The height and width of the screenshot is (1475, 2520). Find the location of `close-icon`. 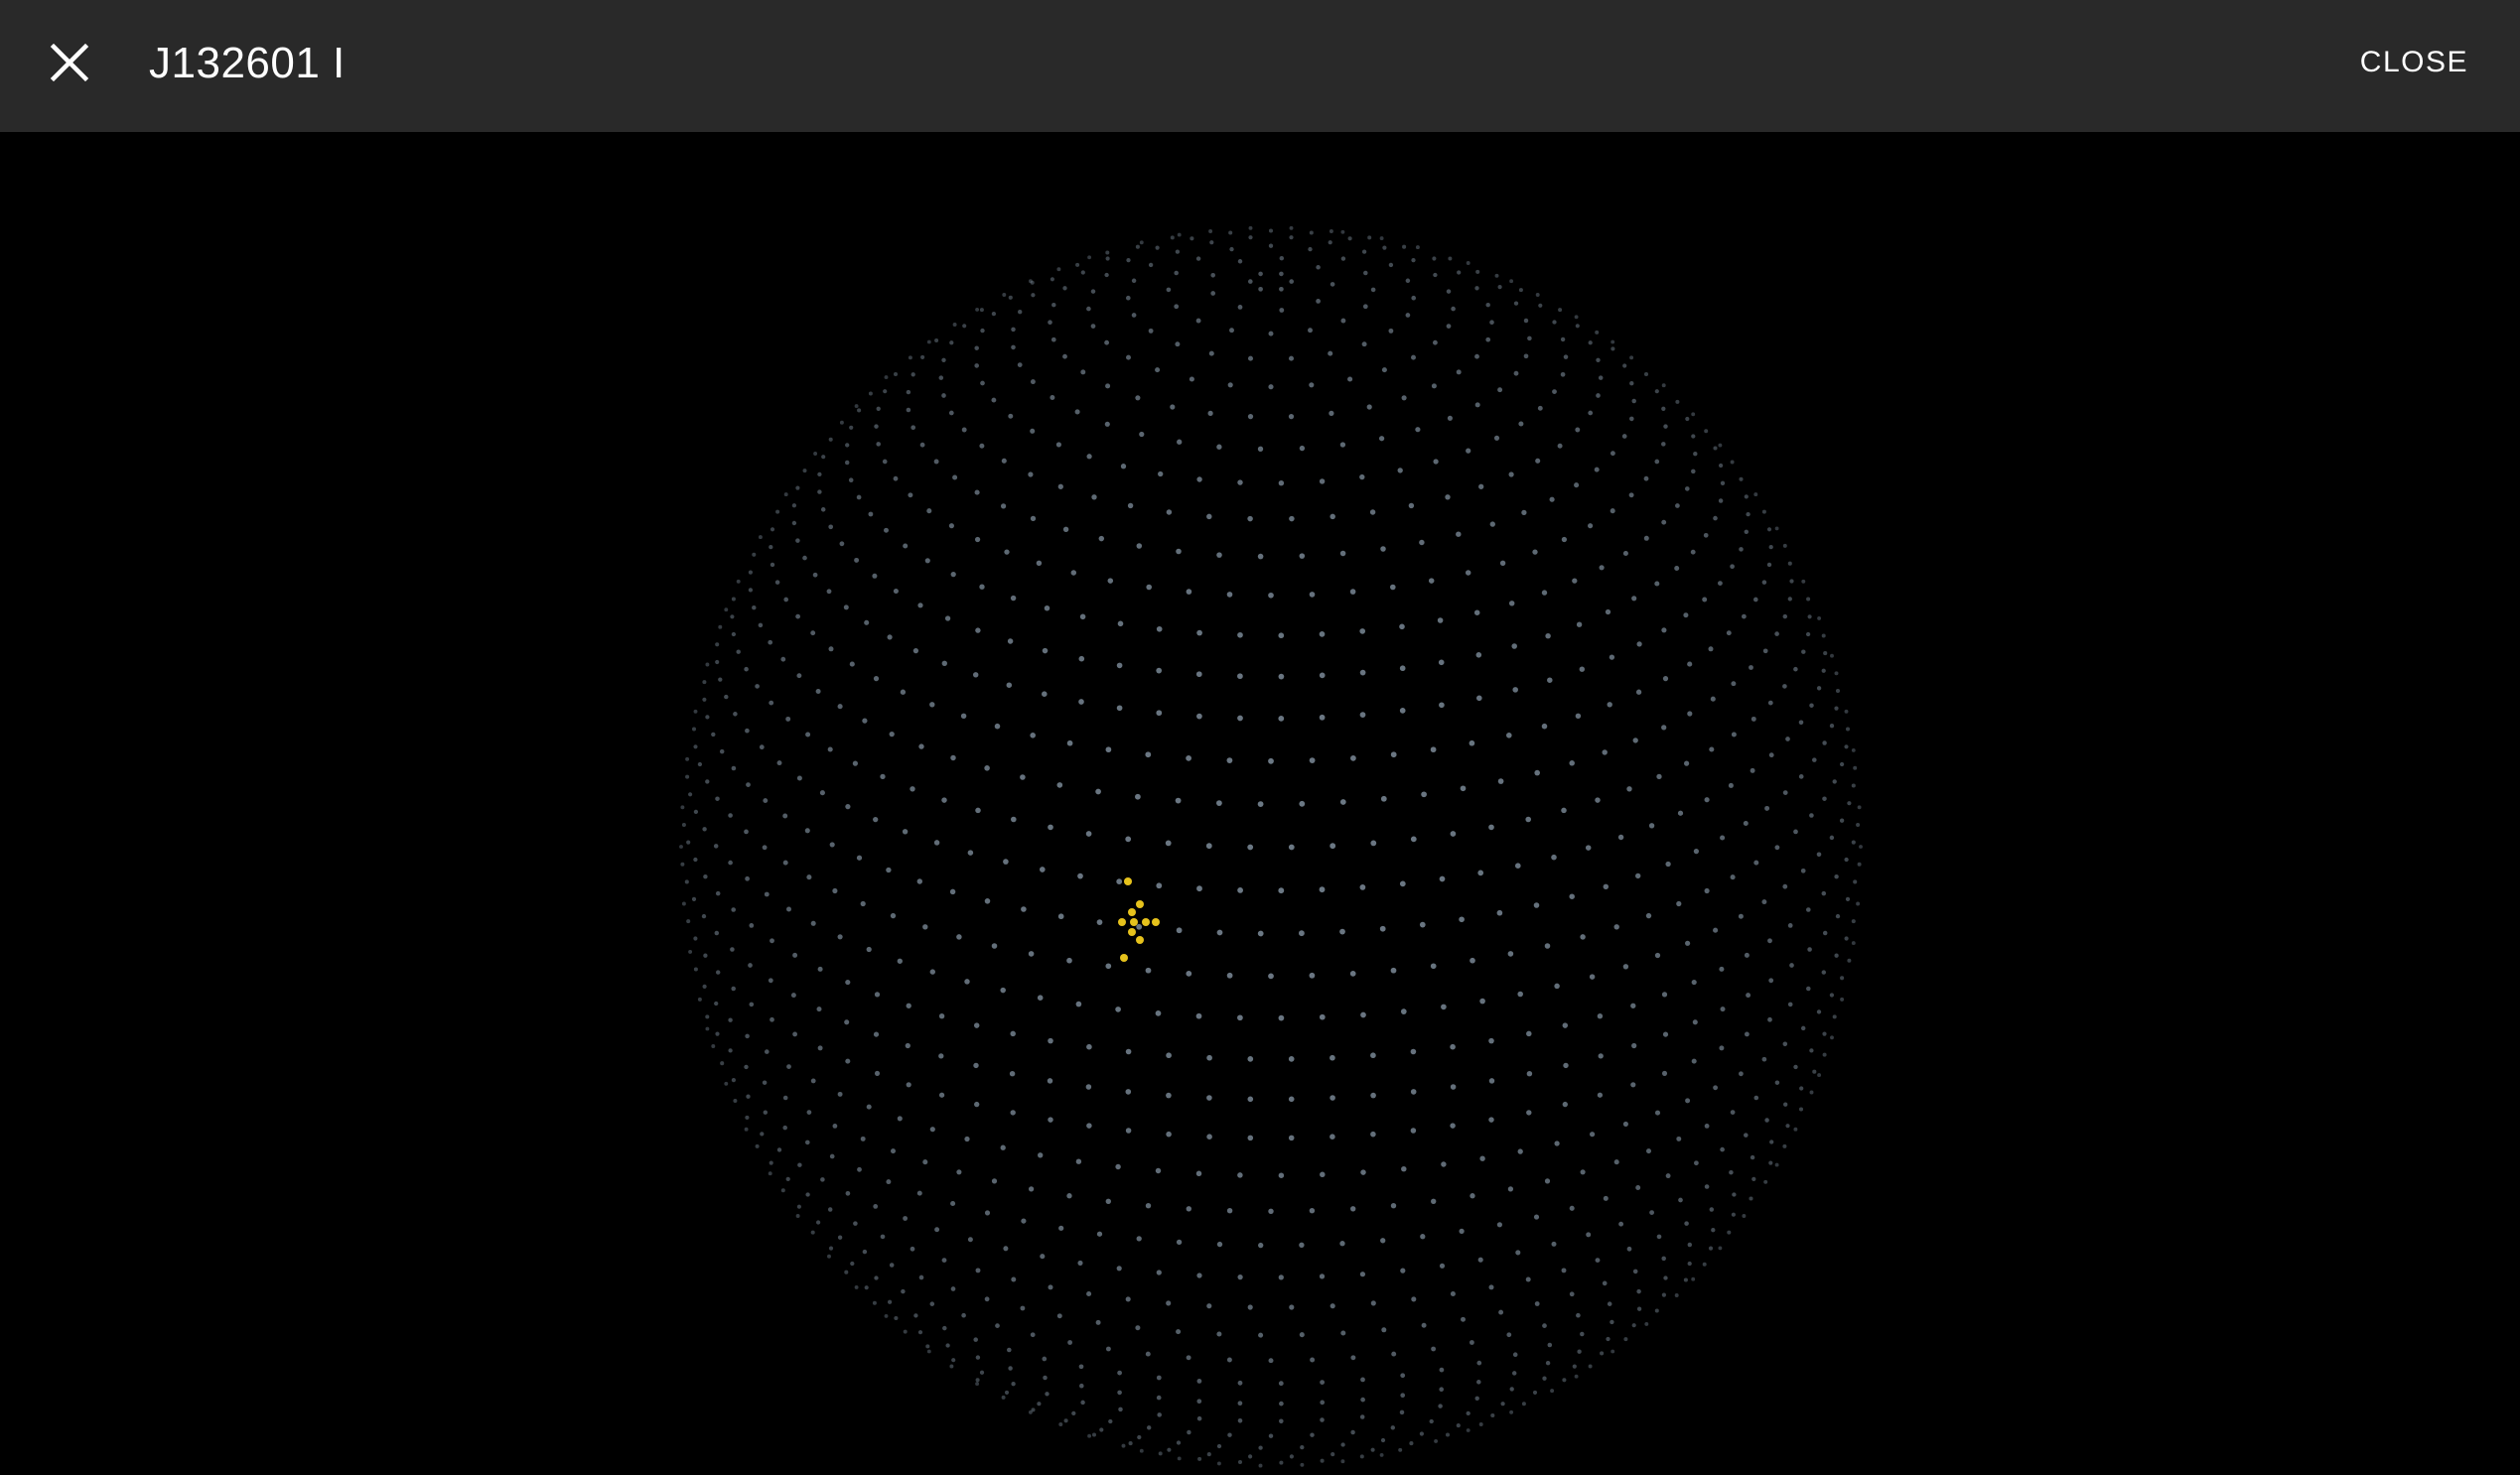

close-icon is located at coordinates (69, 63).